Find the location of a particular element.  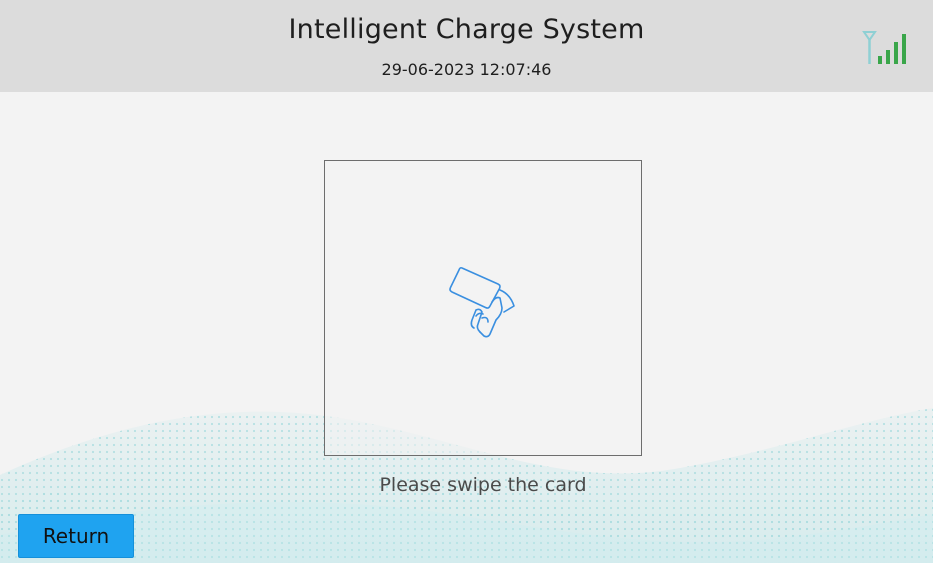

hand-swipe-card-icon is located at coordinates (482, 302).